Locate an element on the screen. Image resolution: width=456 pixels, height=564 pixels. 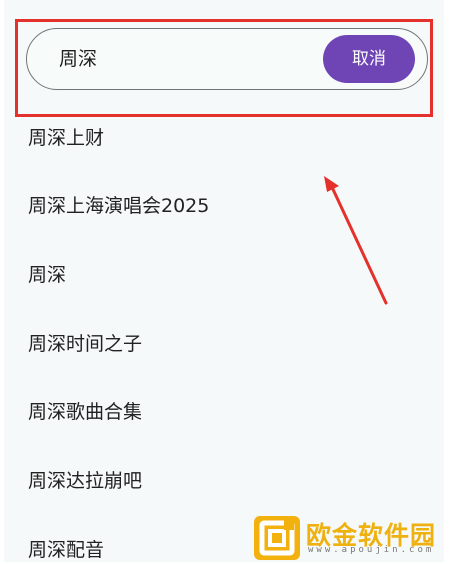
square-logo-icon is located at coordinates (277, 538).